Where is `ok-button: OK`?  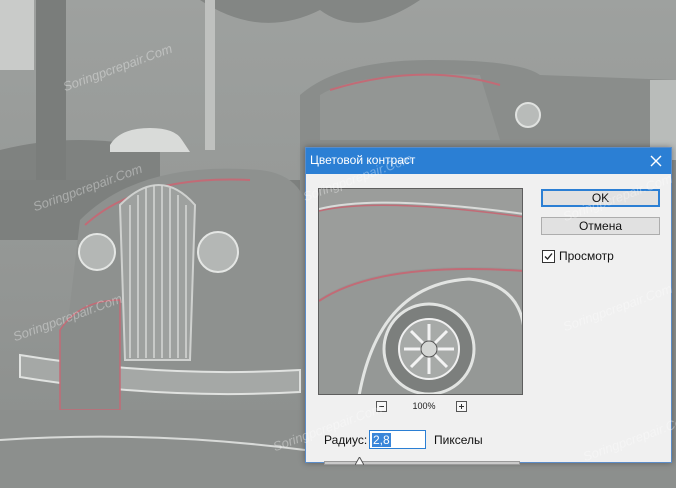
ok-button: OK is located at coordinates (600, 198).